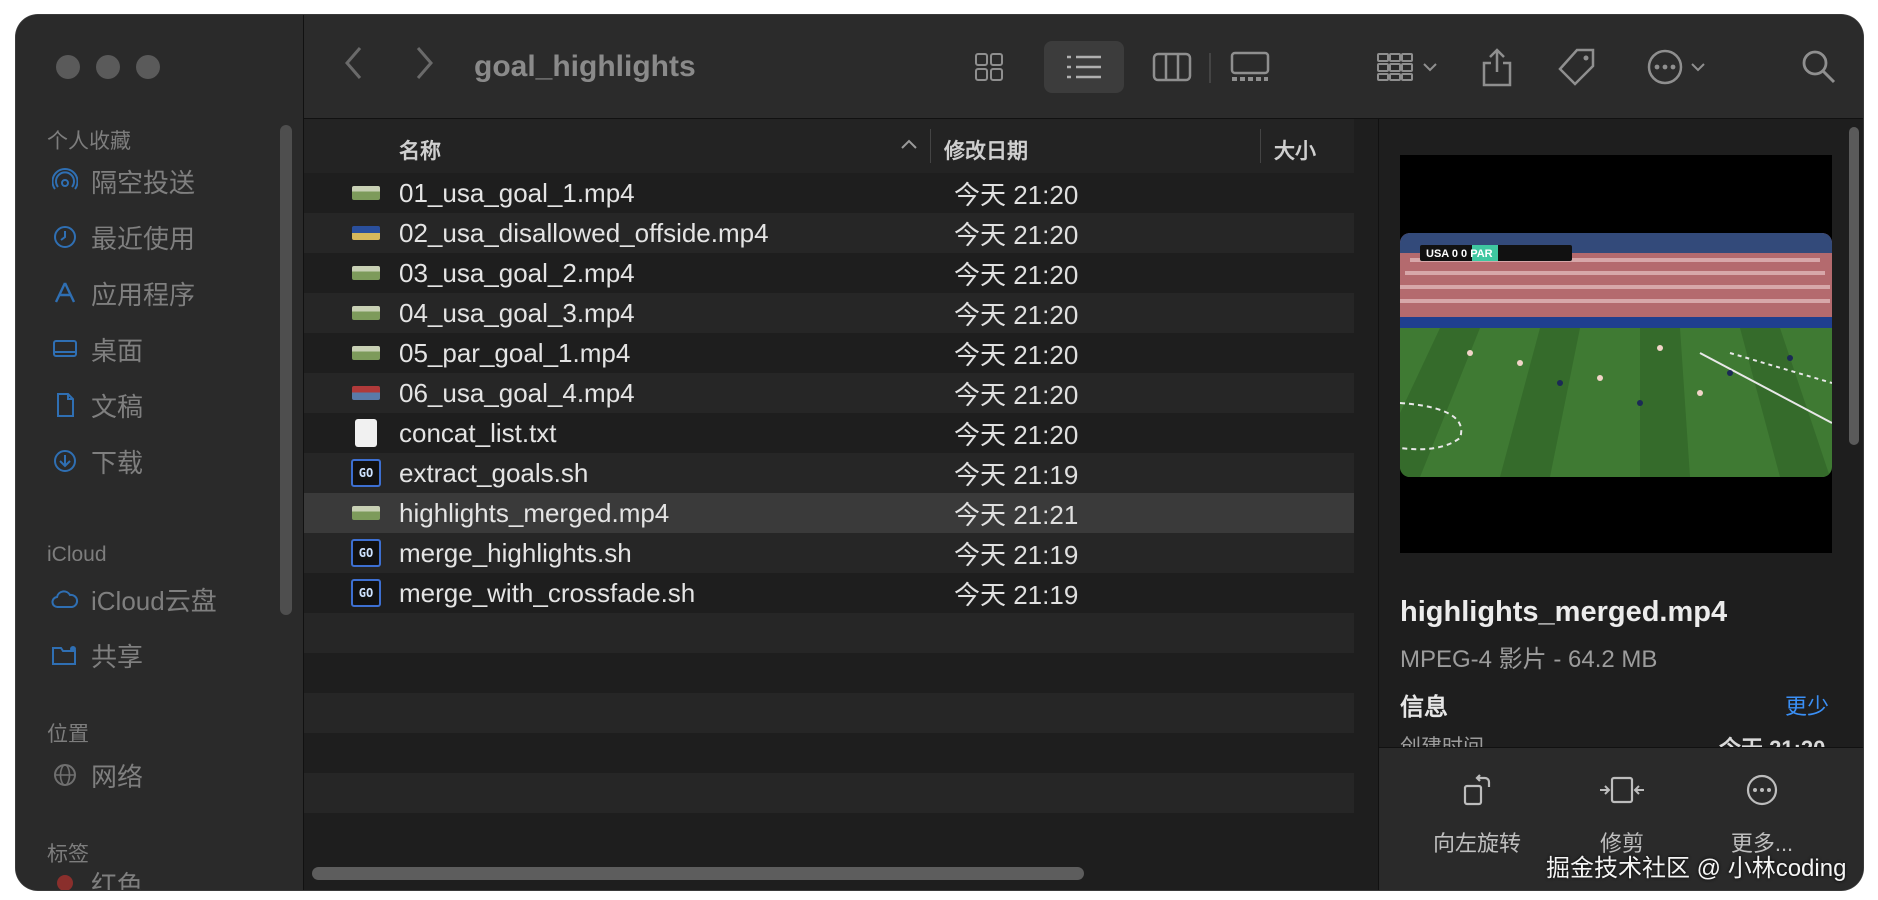 This screenshot has width=1878, height=900. What do you see at coordinates (1395, 67) in the screenshot?
I see `group-by-icon` at bounding box center [1395, 67].